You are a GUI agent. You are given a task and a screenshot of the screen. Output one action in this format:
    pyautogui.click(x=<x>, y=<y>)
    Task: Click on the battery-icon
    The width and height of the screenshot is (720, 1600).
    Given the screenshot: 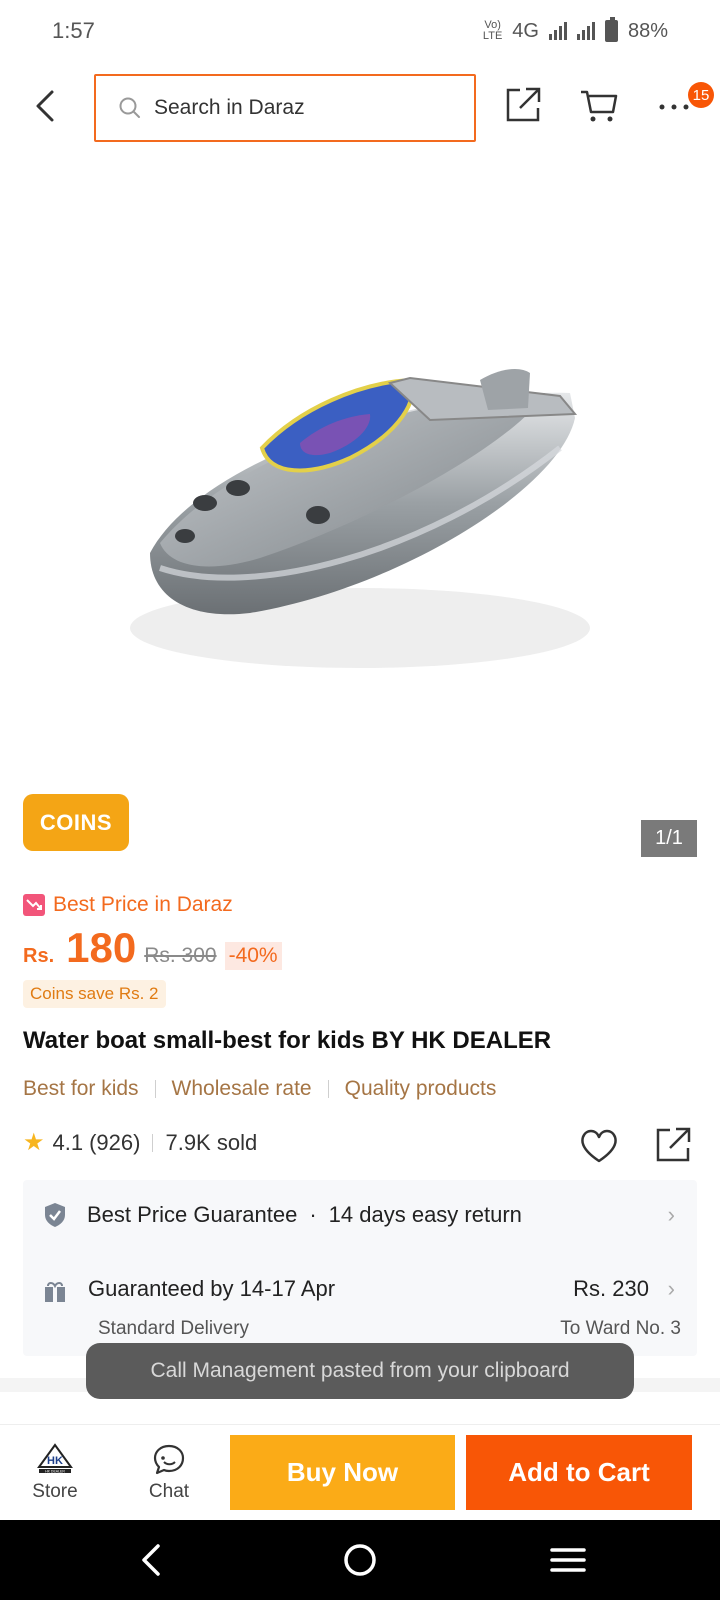 What is the action you would take?
    pyautogui.click(x=611, y=29)
    